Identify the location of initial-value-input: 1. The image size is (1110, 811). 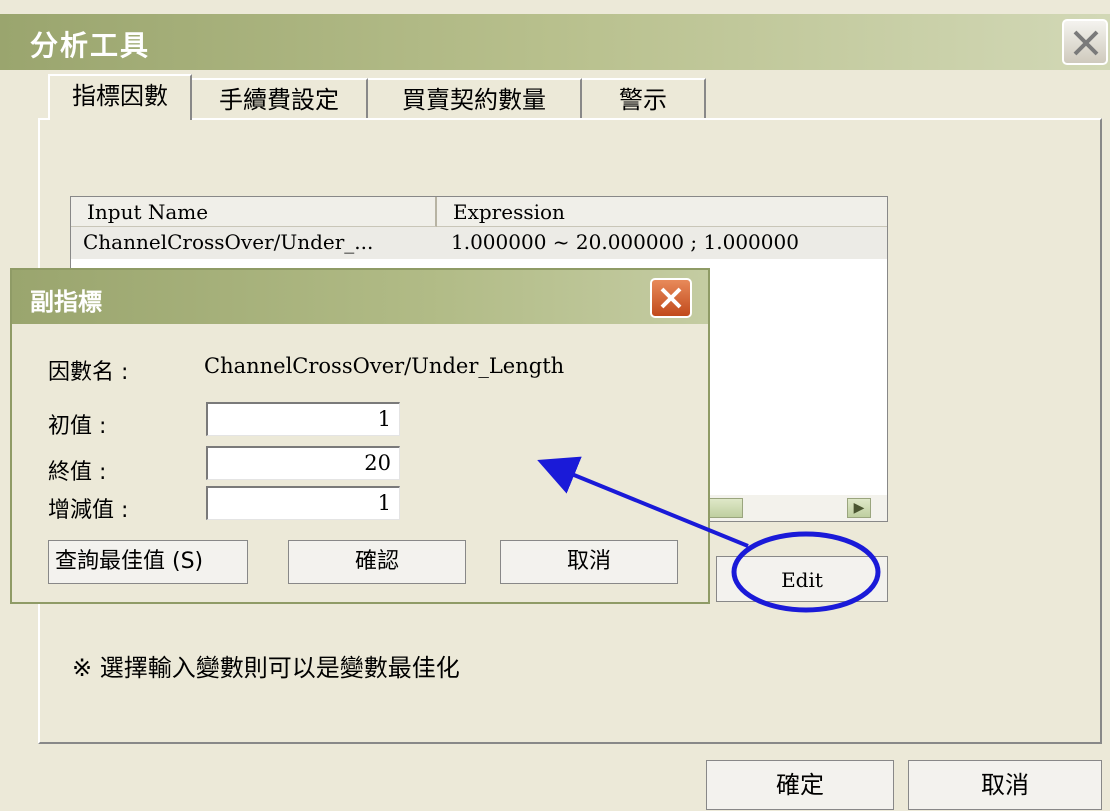
(303, 419).